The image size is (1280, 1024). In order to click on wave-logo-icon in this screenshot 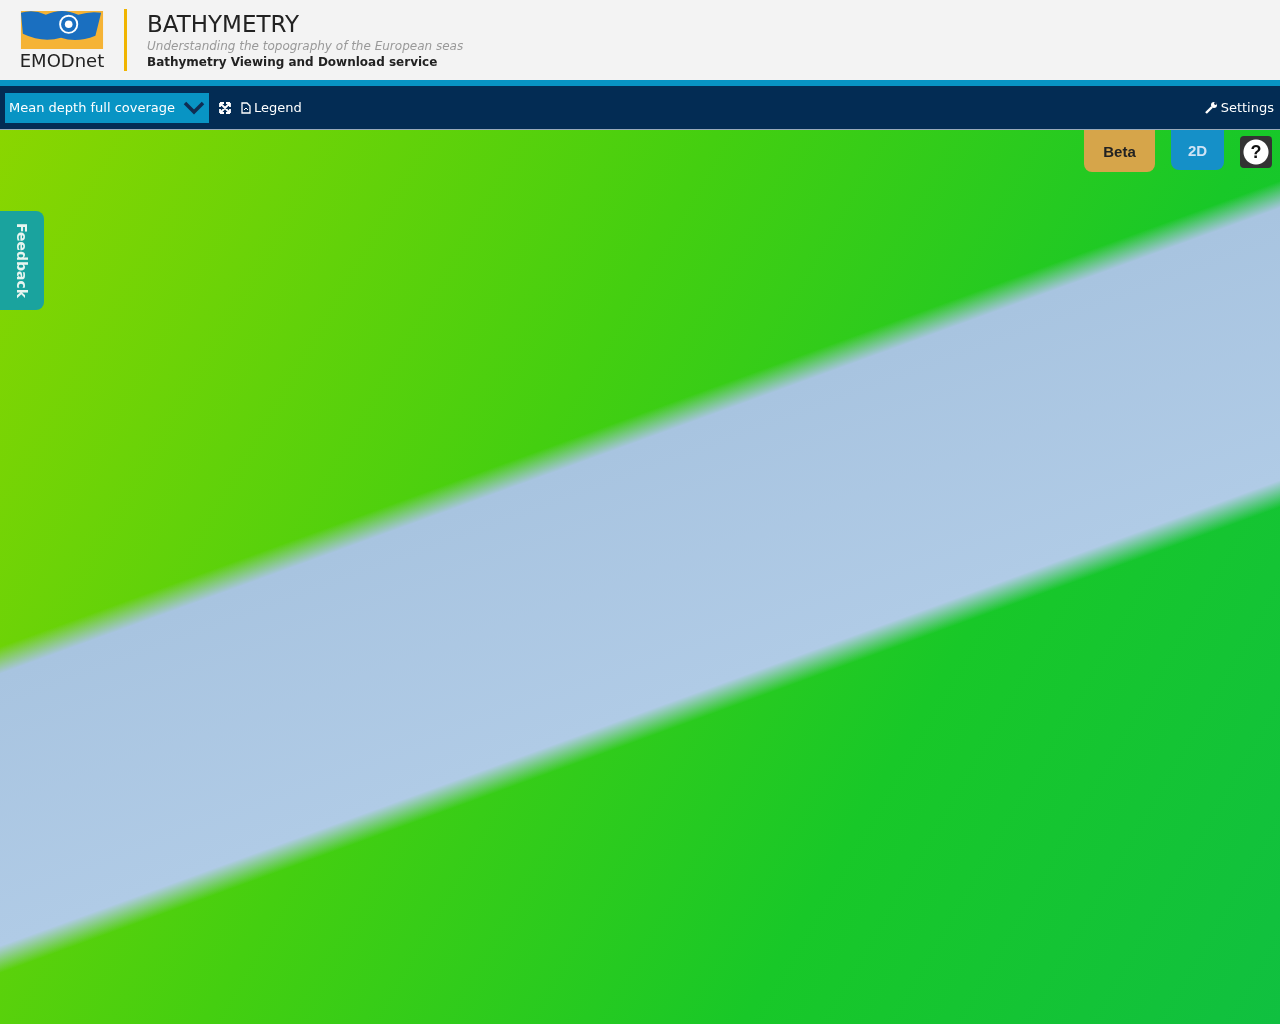, I will do `click(62, 30)`.